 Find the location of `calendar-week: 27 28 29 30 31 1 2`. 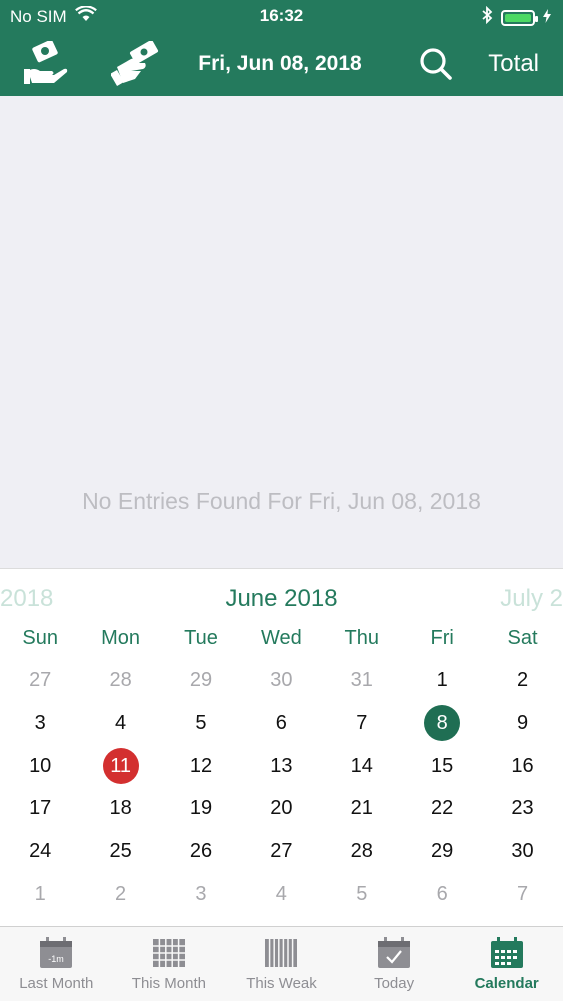

calendar-week: 27 28 29 30 31 1 2 is located at coordinates (281, 680).